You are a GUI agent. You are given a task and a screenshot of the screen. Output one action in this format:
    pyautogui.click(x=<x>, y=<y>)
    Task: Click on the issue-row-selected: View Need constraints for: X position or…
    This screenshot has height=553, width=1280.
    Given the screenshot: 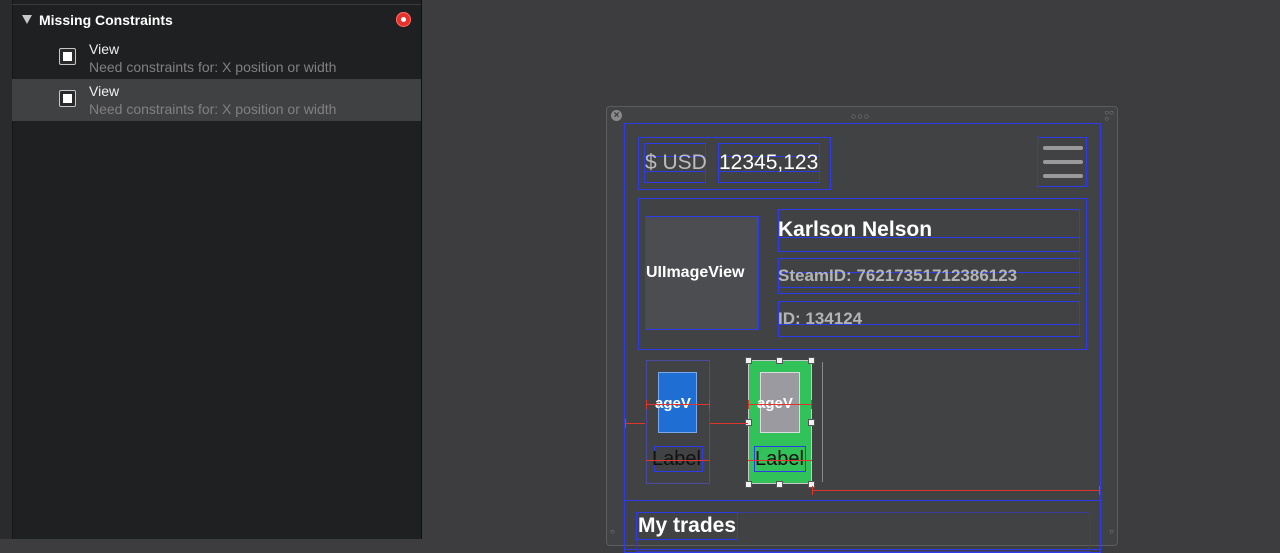 What is the action you would take?
    pyautogui.click(x=216, y=100)
    